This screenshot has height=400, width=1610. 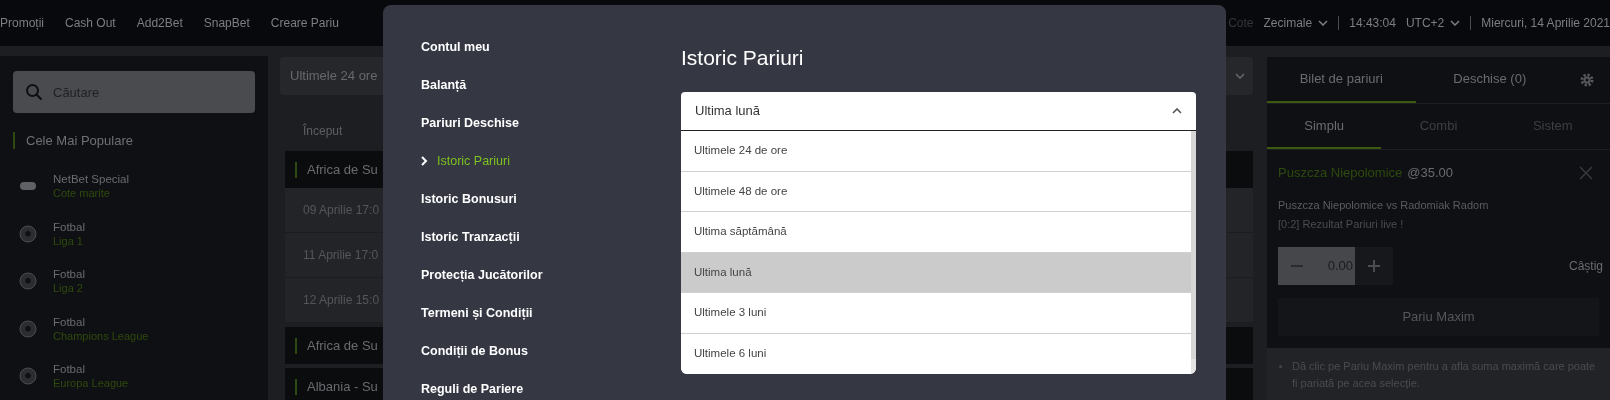 What do you see at coordinates (551, 161) in the screenshot?
I see `menu-item: Istoric Pariuri` at bounding box center [551, 161].